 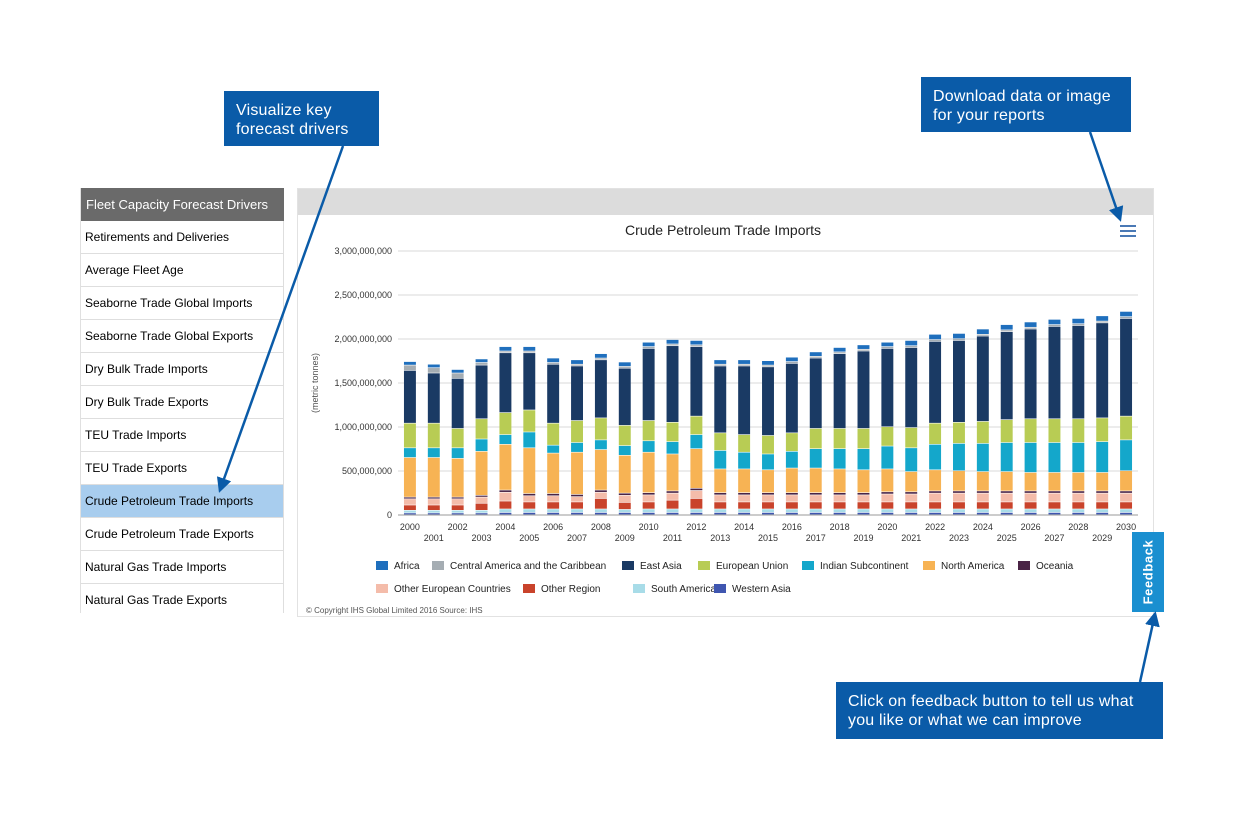 I want to click on sidebar-item-crude-petroleum-trade-exports: Crude Petroleum Trade Exports, so click(x=182, y=534).